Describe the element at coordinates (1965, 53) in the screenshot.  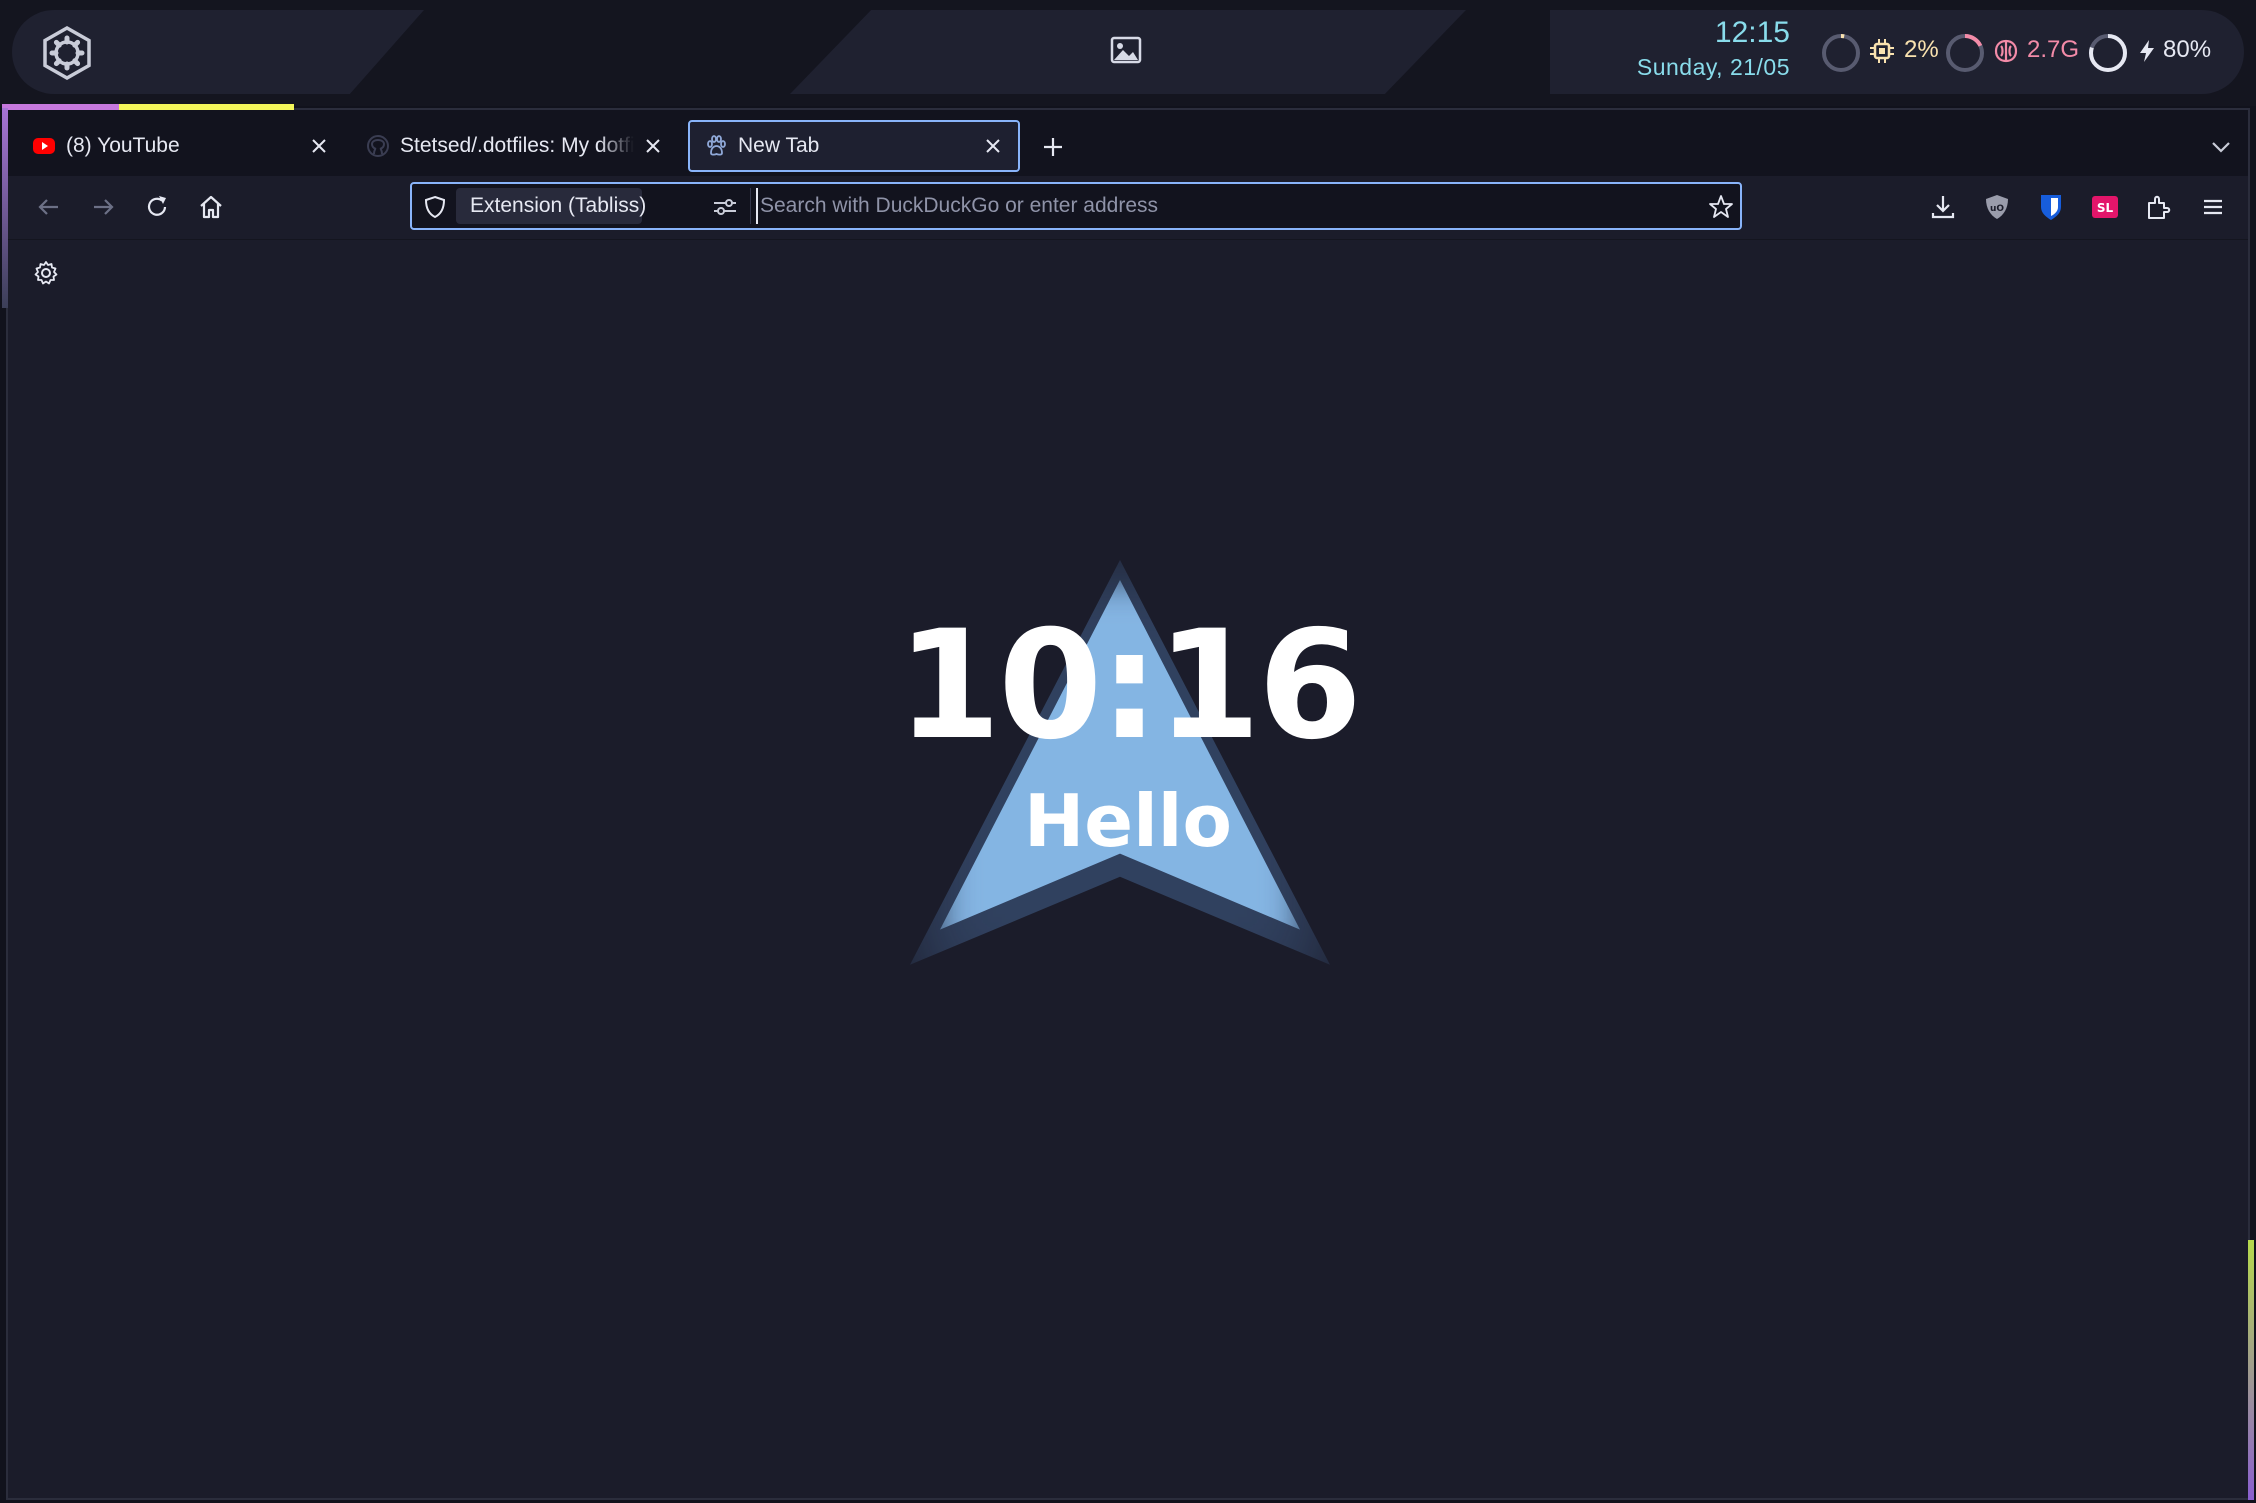
I see `memory-ring` at that location.